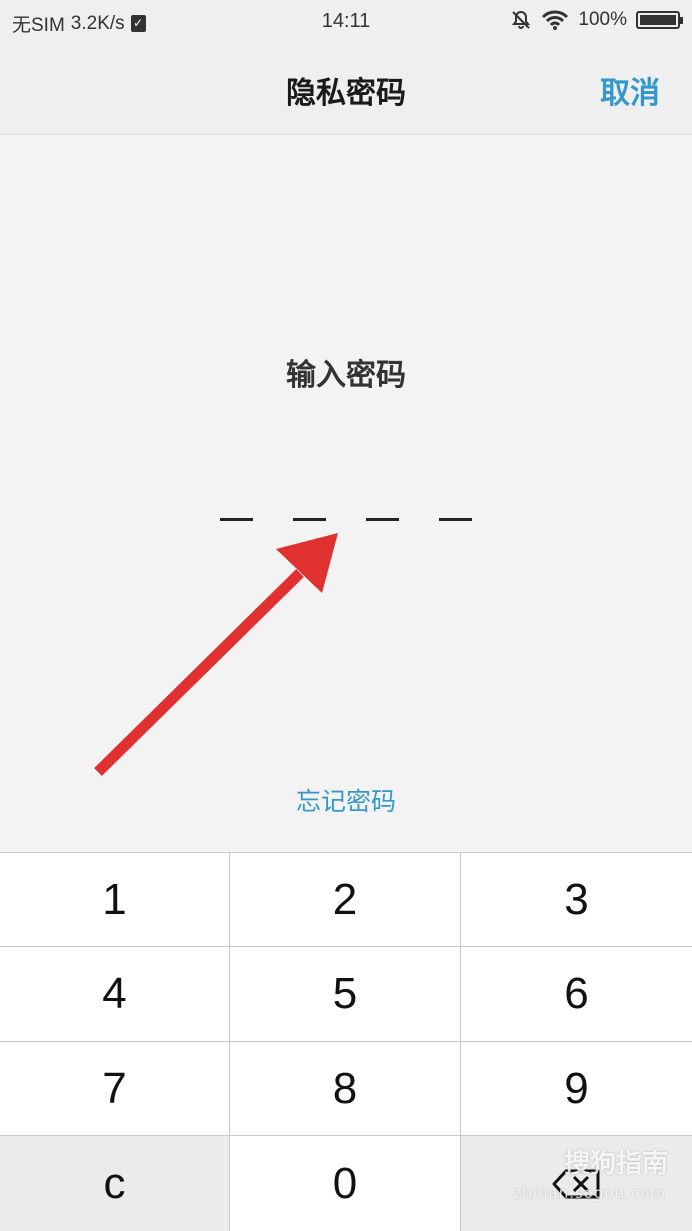  What do you see at coordinates (576, 994) in the screenshot?
I see `key-6: 6` at bounding box center [576, 994].